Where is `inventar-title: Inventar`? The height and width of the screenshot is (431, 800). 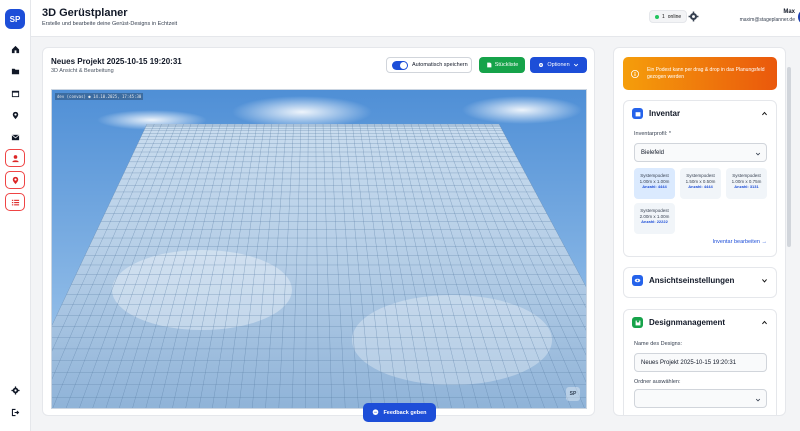
inventar-title: Inventar is located at coordinates (665, 113).